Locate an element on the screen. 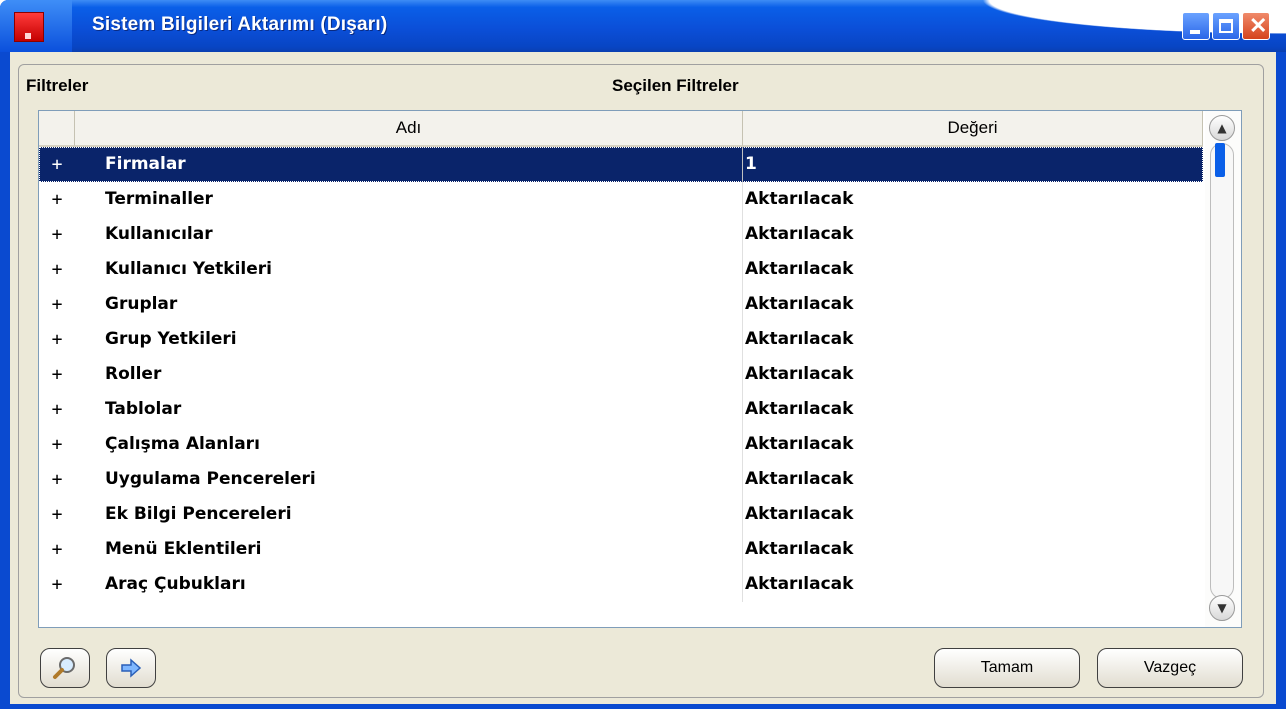 This screenshot has width=1286, height=709. header-expander-cell is located at coordinates (57, 129).